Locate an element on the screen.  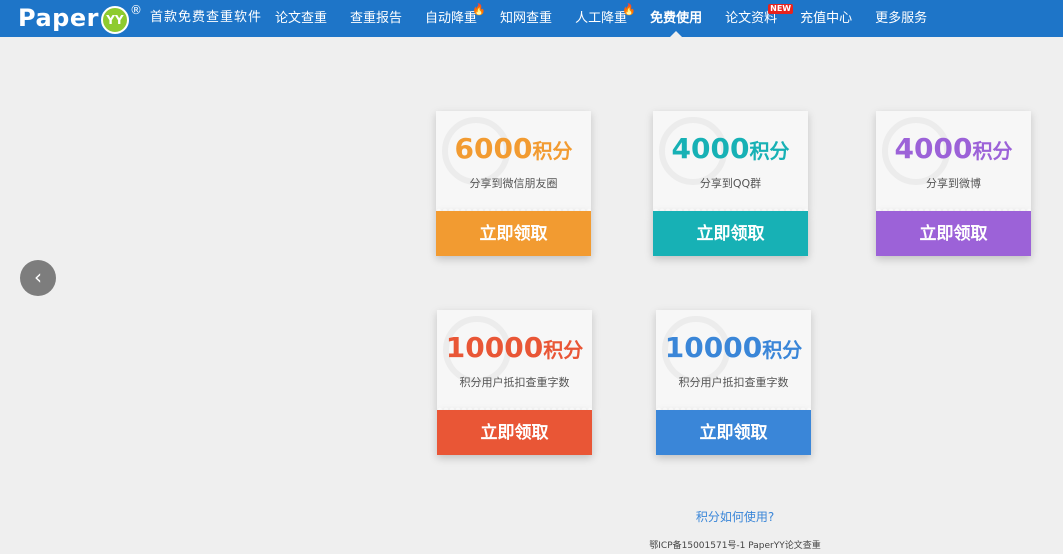
points-card-deduct-2: 10000积分 积分用户抵扣查重字数 立即领取 is located at coordinates (733, 382).